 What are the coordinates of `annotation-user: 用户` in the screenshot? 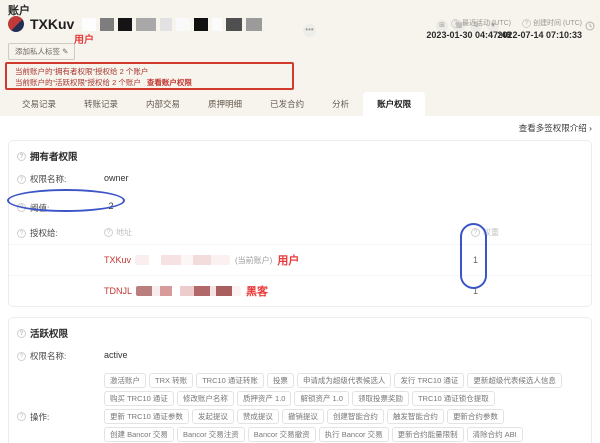 It's located at (288, 261).